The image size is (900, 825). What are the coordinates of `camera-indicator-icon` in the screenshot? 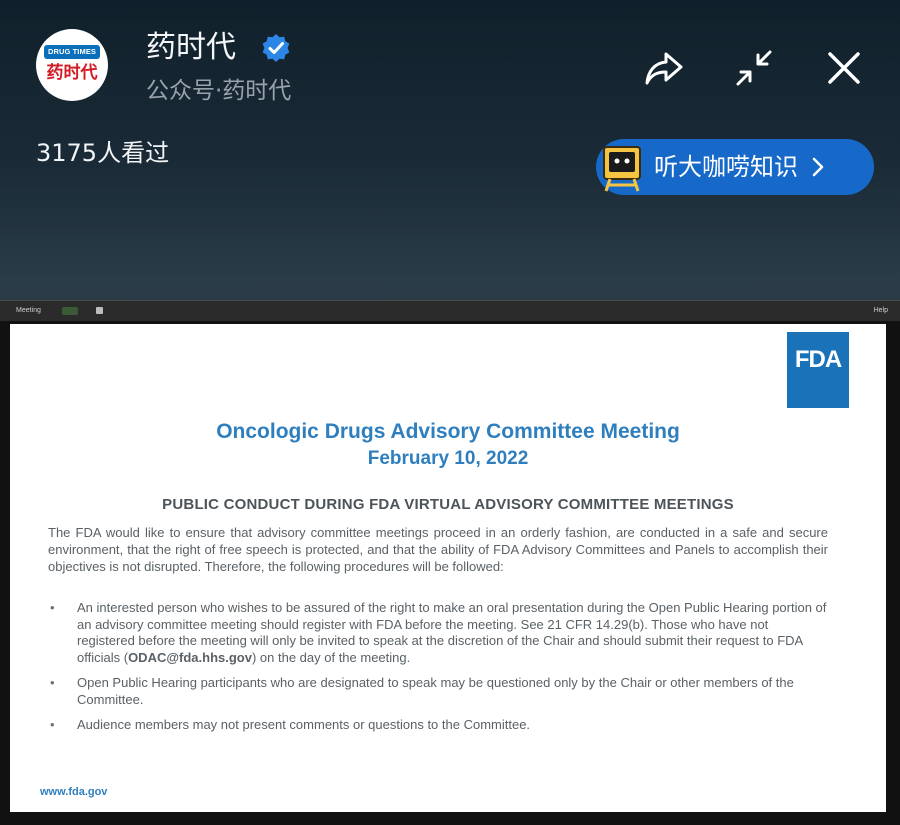 It's located at (70, 311).